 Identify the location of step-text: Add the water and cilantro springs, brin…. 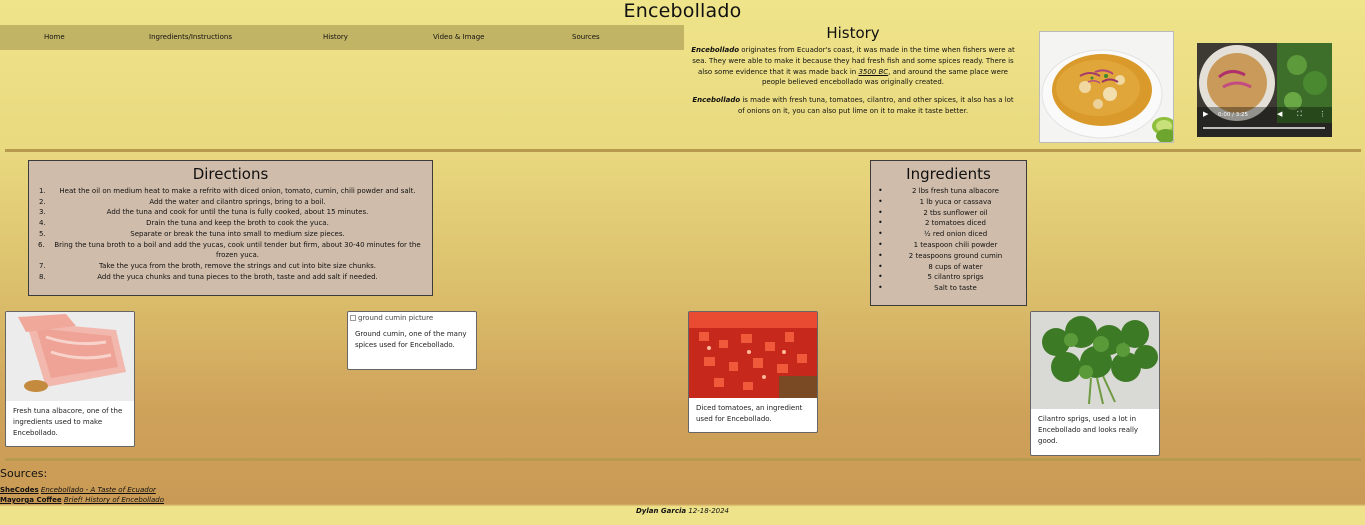
(237, 201).